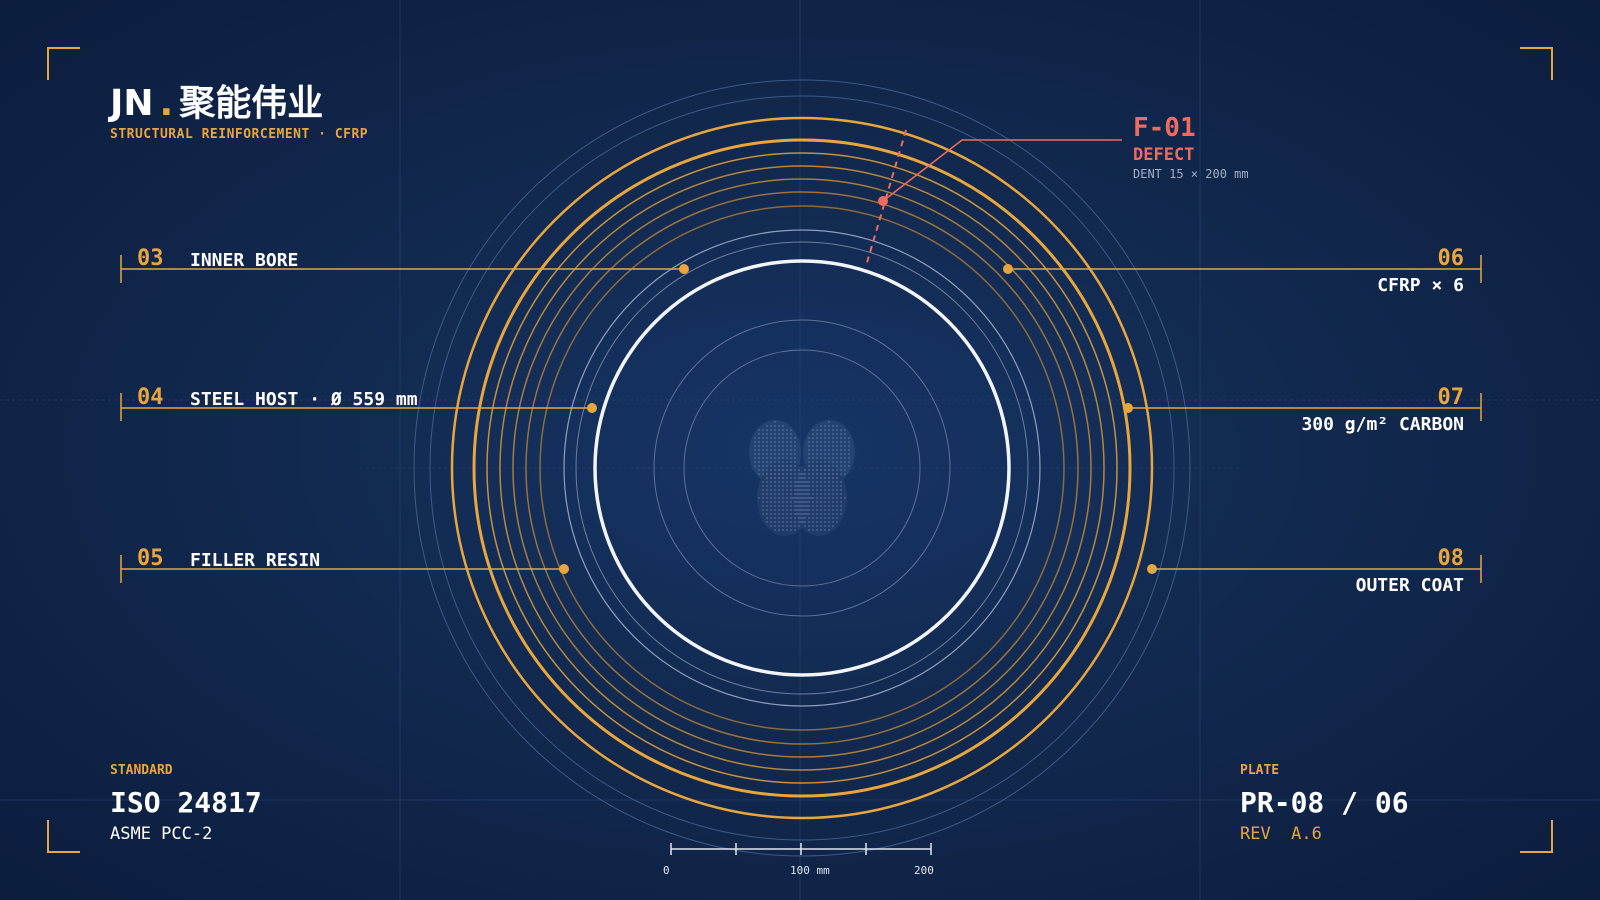 This screenshot has height=900, width=1600. What do you see at coordinates (186, 802) in the screenshot?
I see `standard-code: ISO 24817` at bounding box center [186, 802].